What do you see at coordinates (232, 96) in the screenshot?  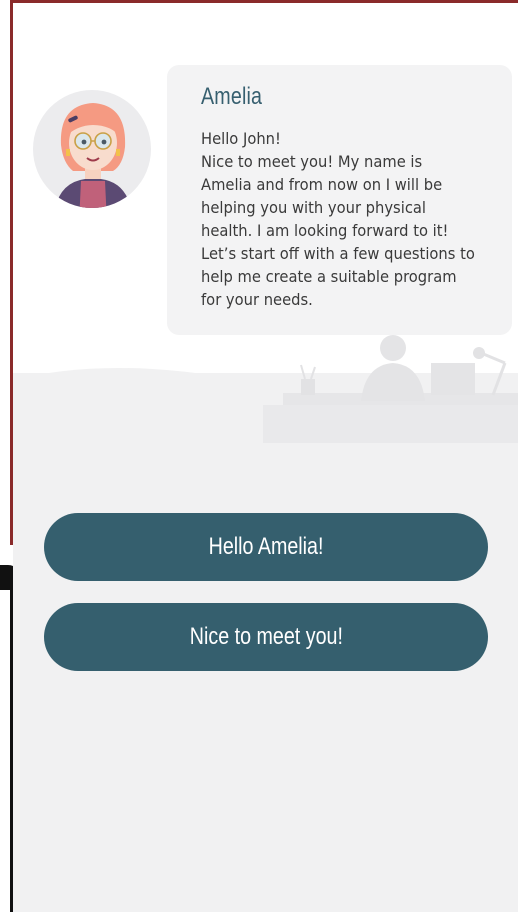 I see `assistant-name: Amelia` at bounding box center [232, 96].